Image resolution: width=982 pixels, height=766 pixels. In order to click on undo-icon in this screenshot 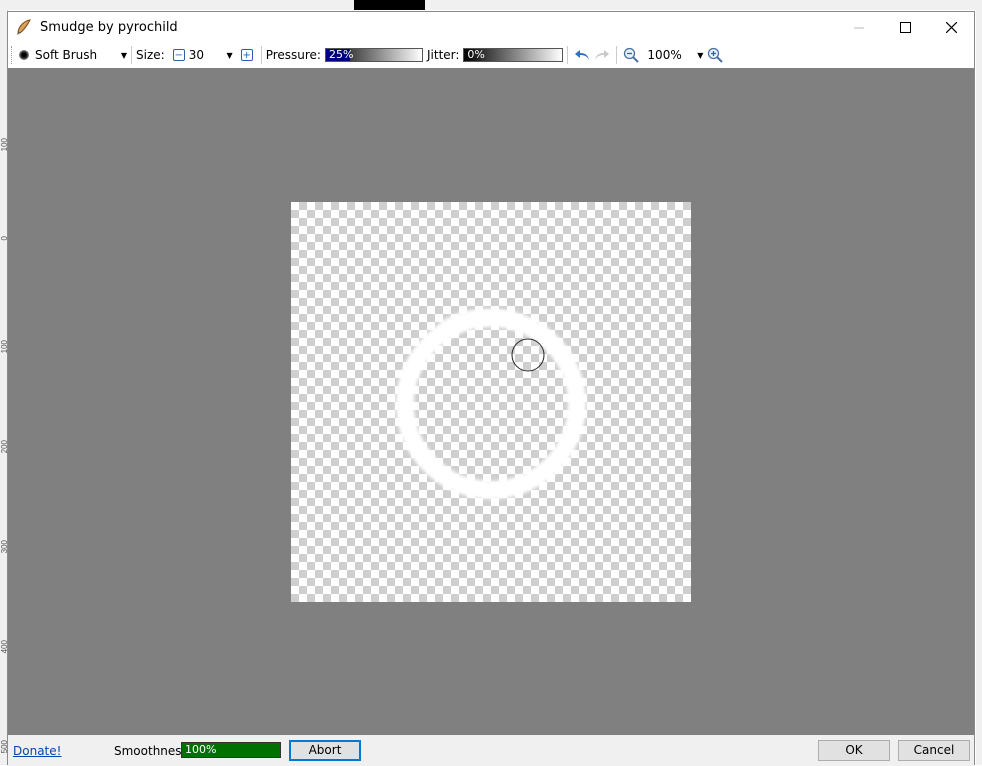, I will do `click(582, 55)`.